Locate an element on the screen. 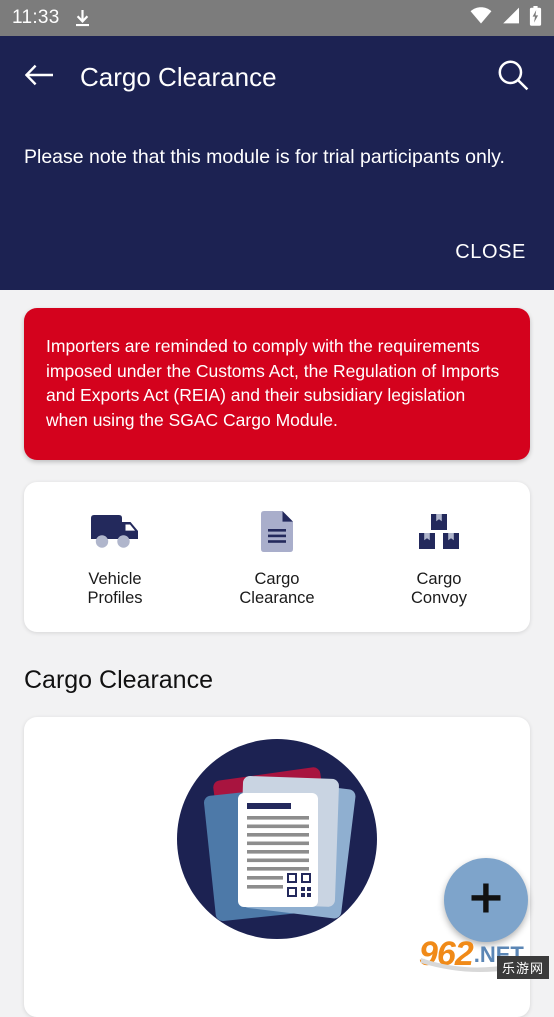  add-button is located at coordinates (486, 900).